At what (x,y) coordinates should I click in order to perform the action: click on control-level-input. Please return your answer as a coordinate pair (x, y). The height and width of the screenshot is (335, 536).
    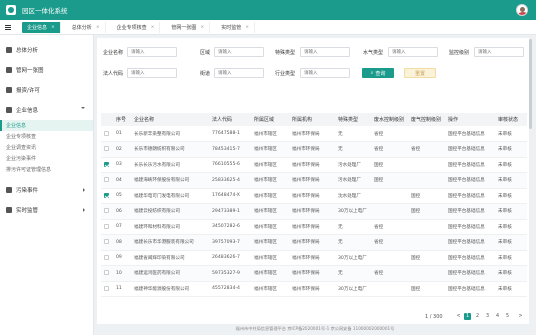
    Looking at the image, I should click on (499, 52).